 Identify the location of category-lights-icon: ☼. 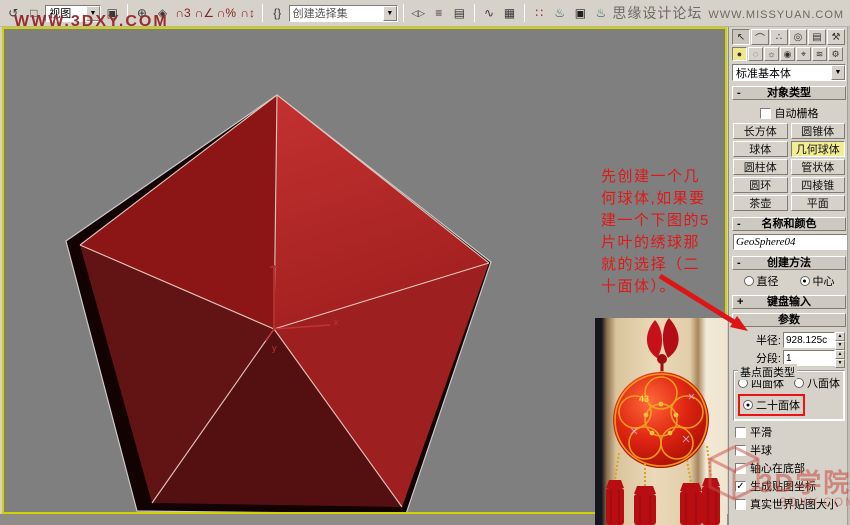
(771, 54).